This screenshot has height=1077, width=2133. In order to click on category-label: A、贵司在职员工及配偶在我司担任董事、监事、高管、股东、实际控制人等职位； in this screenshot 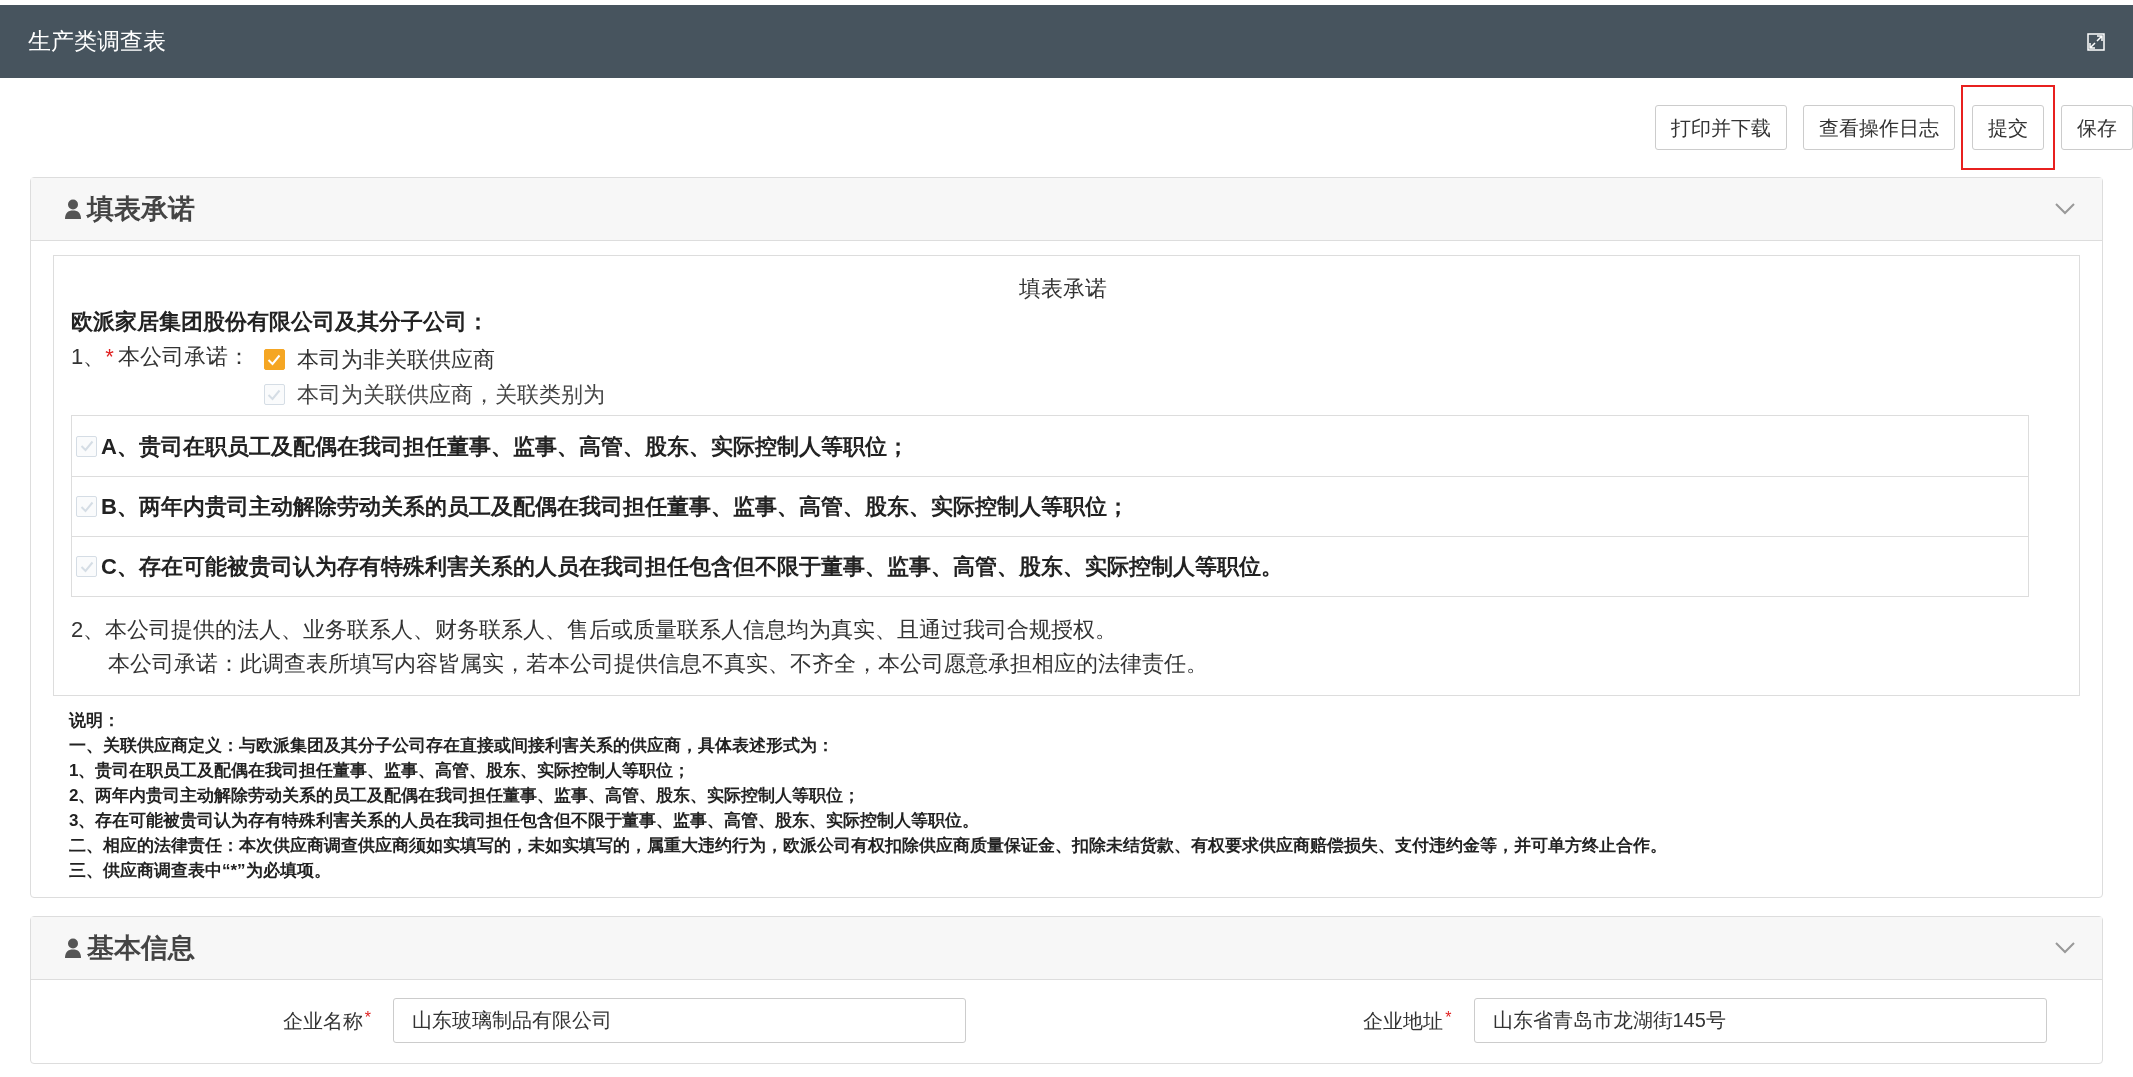, I will do `click(505, 446)`.